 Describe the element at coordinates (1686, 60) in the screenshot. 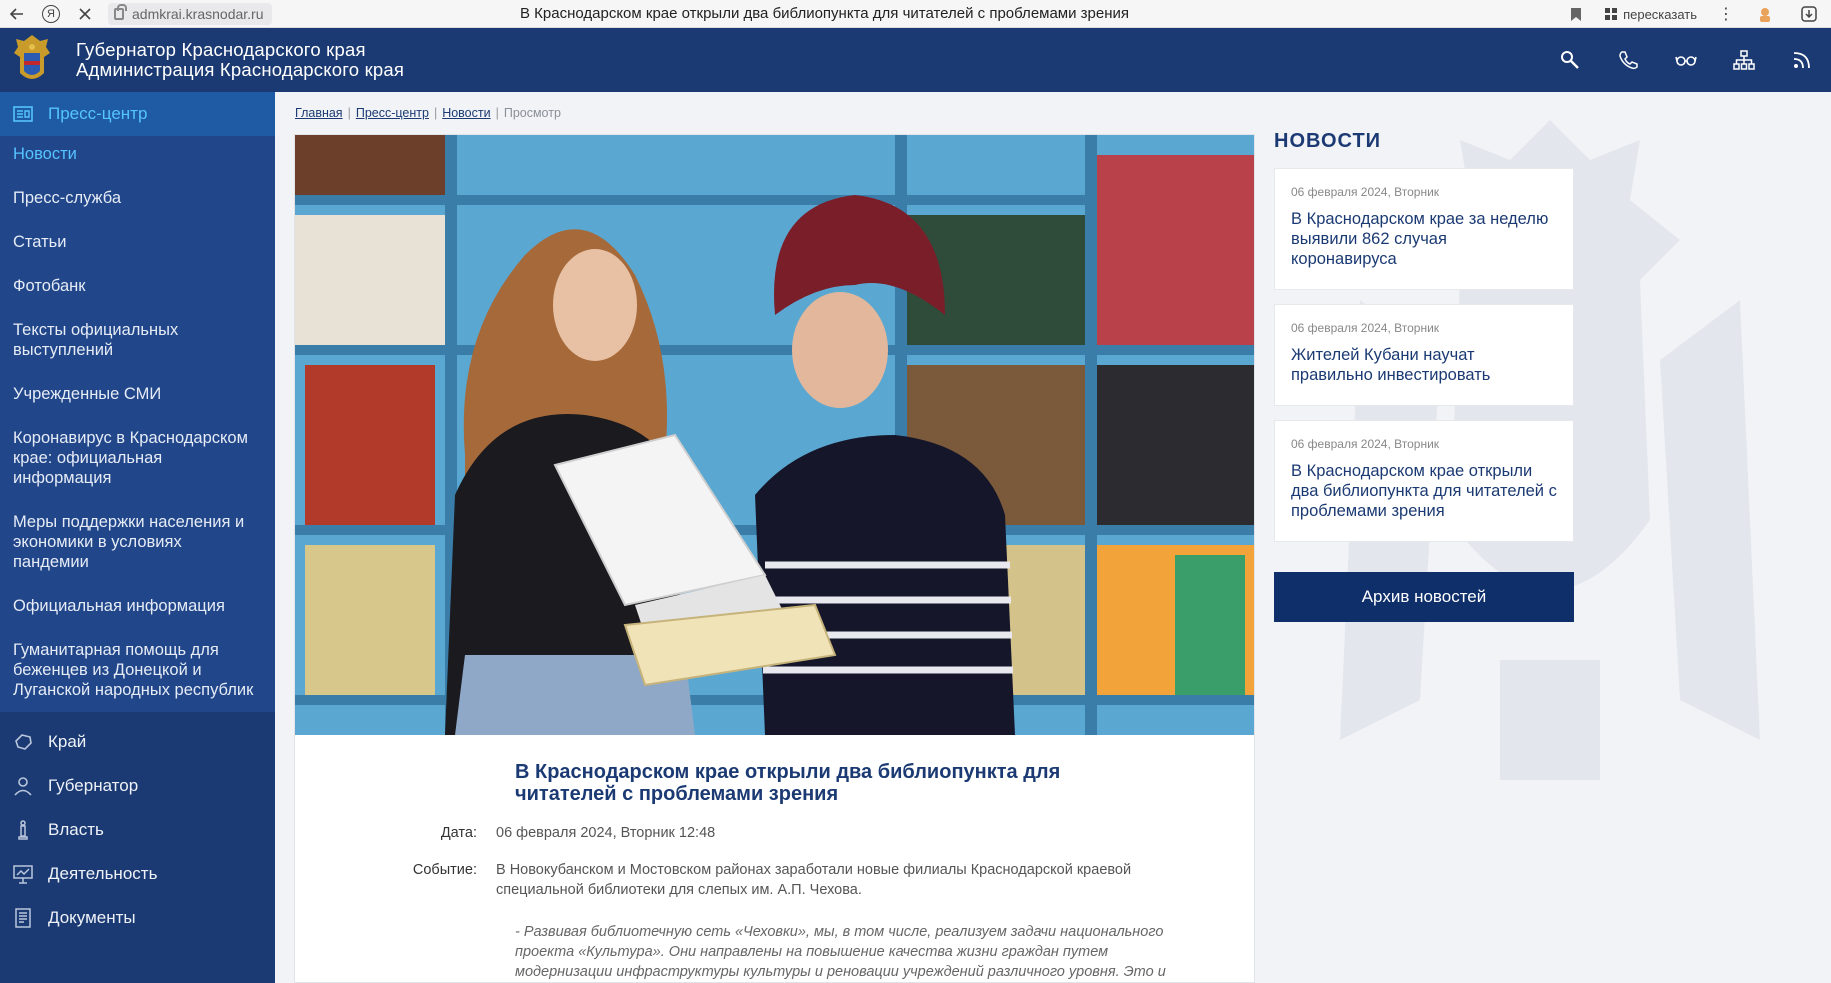

I see `glasses-icon` at that location.